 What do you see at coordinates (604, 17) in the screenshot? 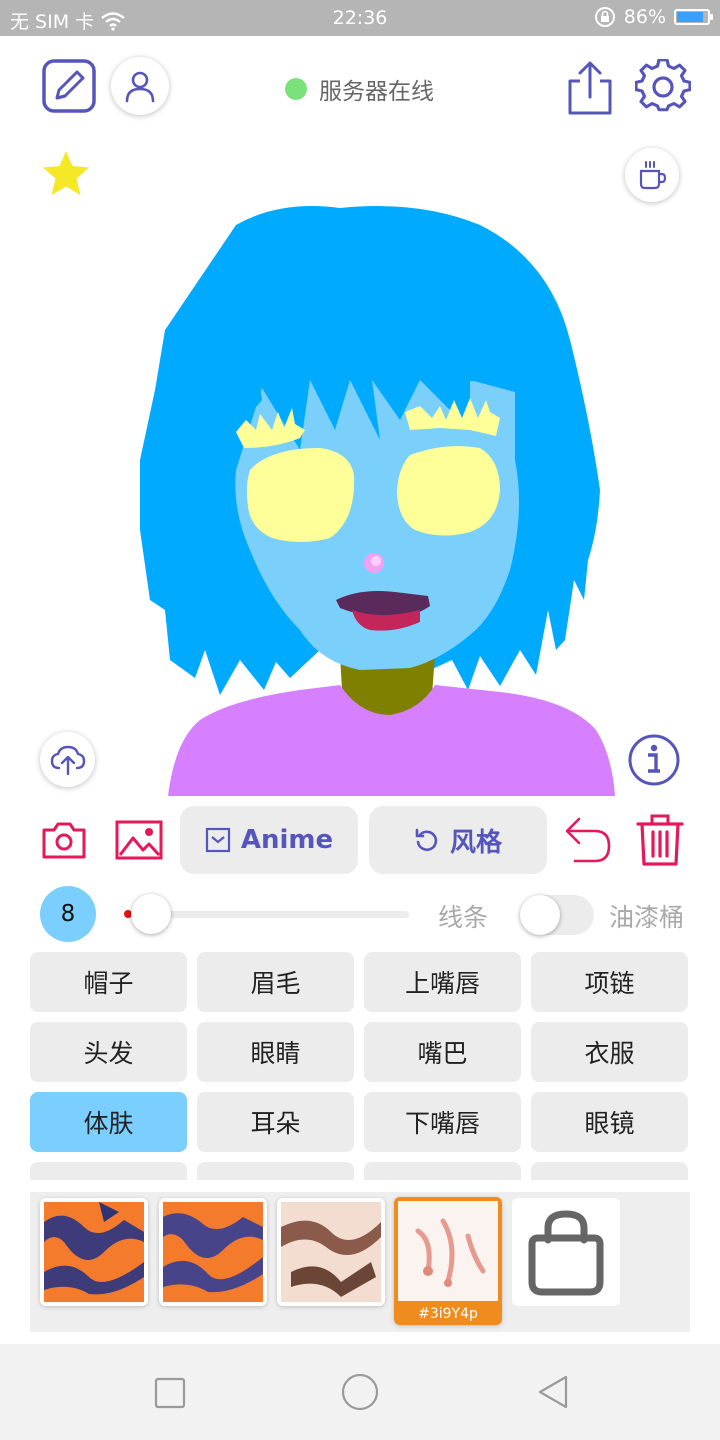
I see `rotation-lock-icon` at bounding box center [604, 17].